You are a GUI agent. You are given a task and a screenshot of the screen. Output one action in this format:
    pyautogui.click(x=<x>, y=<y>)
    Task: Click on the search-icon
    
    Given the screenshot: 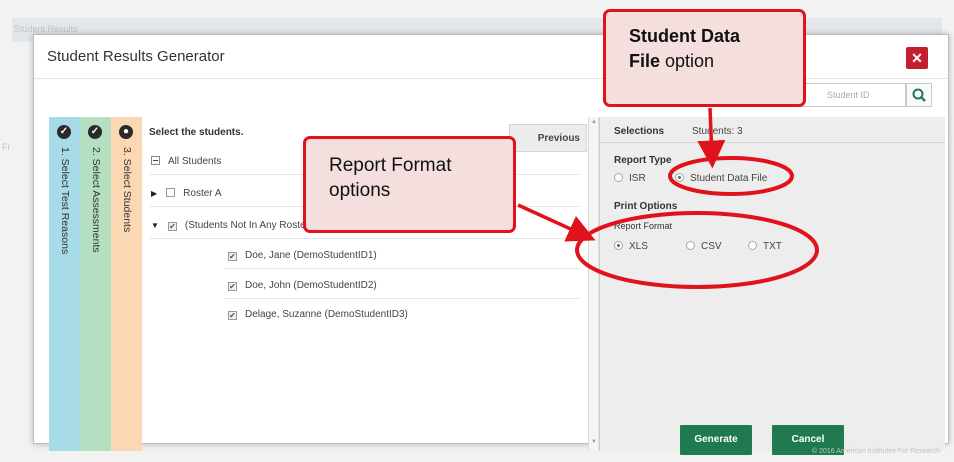 What is the action you would take?
    pyautogui.click(x=919, y=95)
    